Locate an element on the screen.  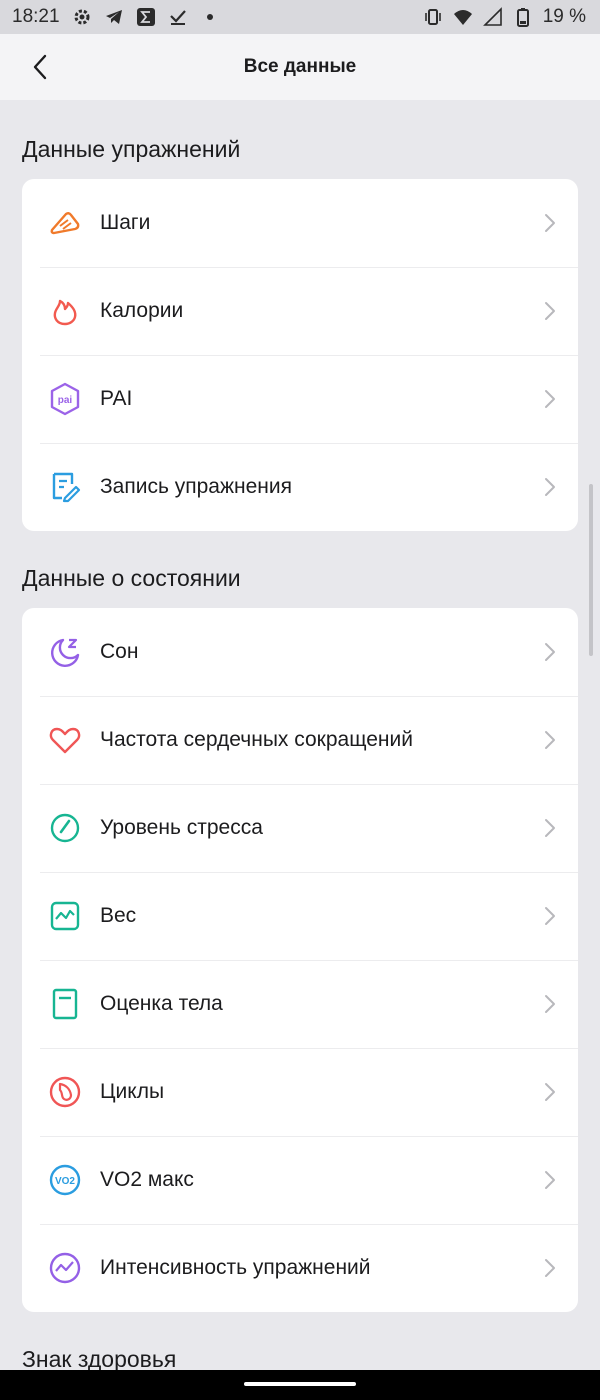
list-item-body-assessment: Оценка тела is located at coordinates (300, 1004).